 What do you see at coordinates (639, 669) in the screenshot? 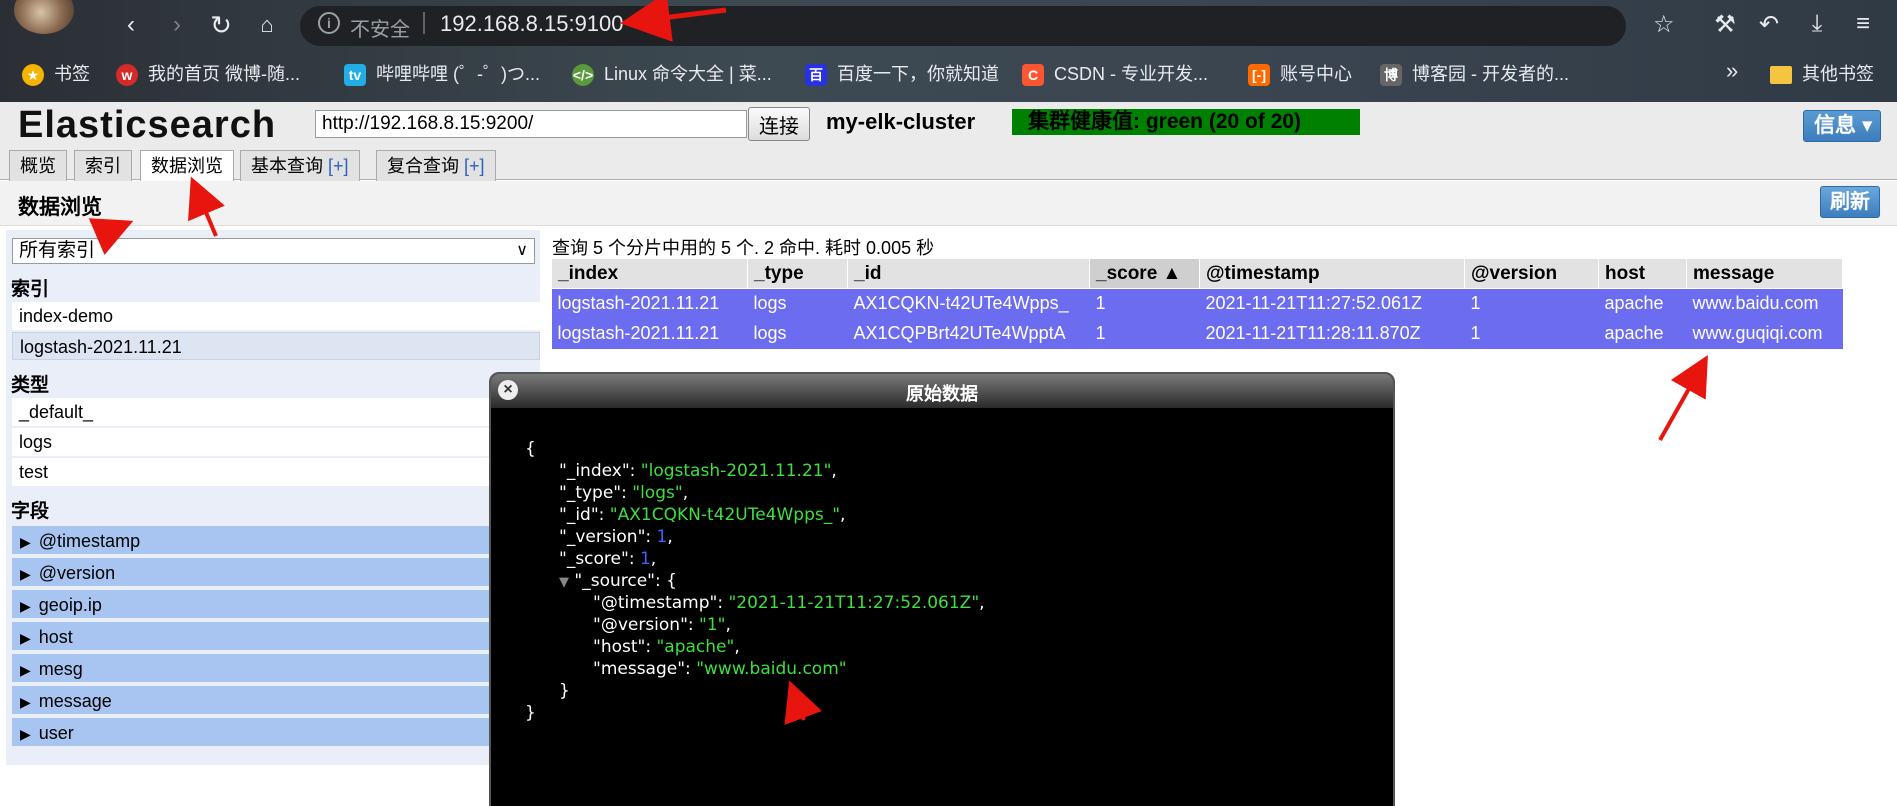
I see `json-key: "message"` at bounding box center [639, 669].